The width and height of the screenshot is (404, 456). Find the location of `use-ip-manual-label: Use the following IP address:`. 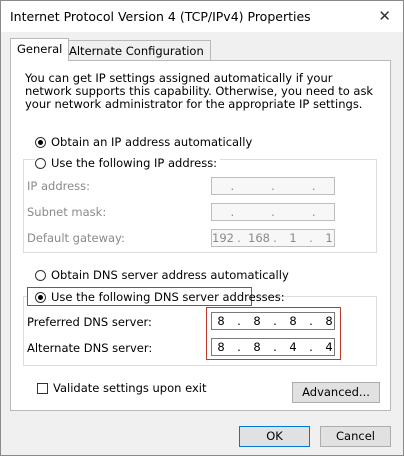

use-ip-manual-label: Use the following IP address: is located at coordinates (134, 163).